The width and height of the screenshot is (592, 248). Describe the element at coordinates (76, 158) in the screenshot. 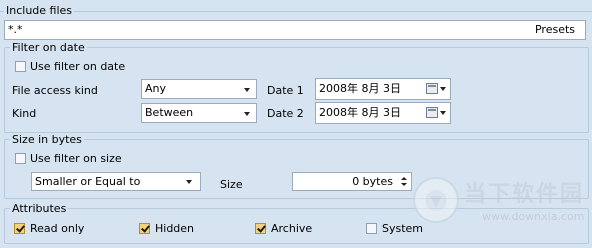

I see `use-size-filter-label: Use filter on size` at that location.